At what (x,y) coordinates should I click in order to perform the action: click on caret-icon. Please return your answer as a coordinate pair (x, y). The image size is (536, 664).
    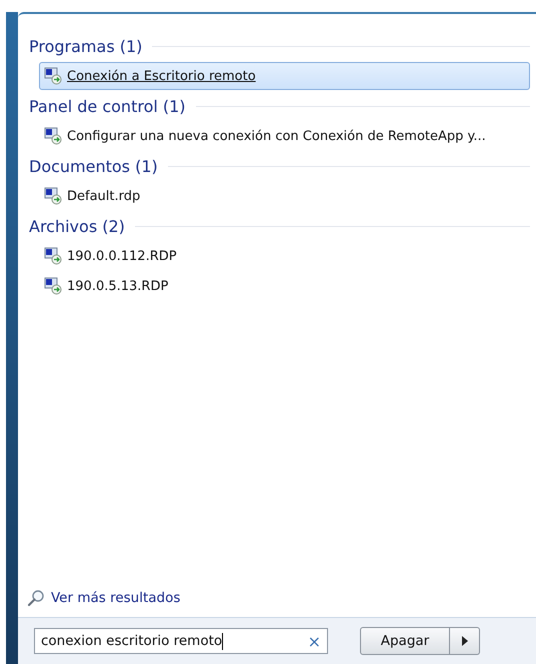
    Looking at the image, I should click on (465, 641).